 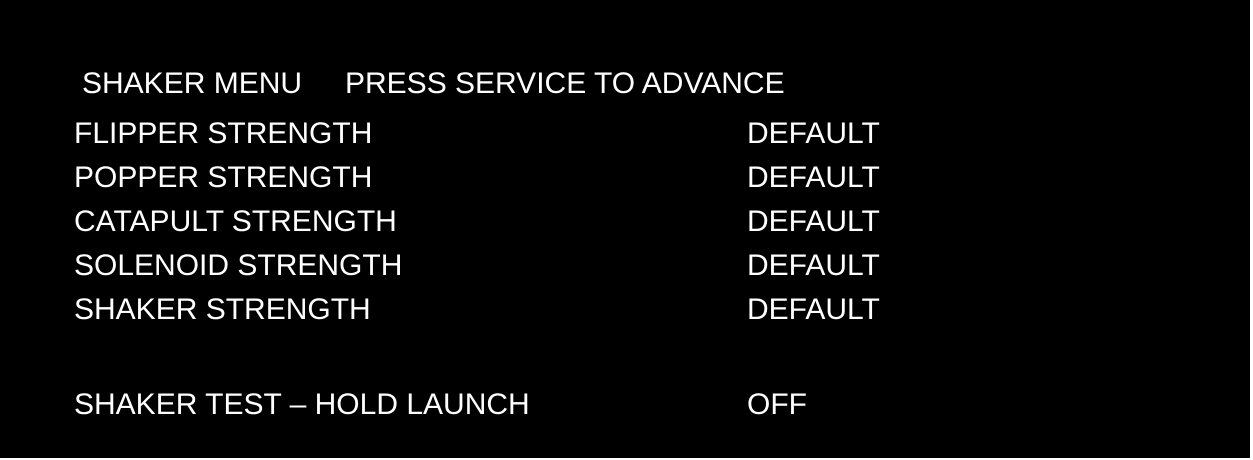 I want to click on shaker-test-status: OFF, so click(x=777, y=405).